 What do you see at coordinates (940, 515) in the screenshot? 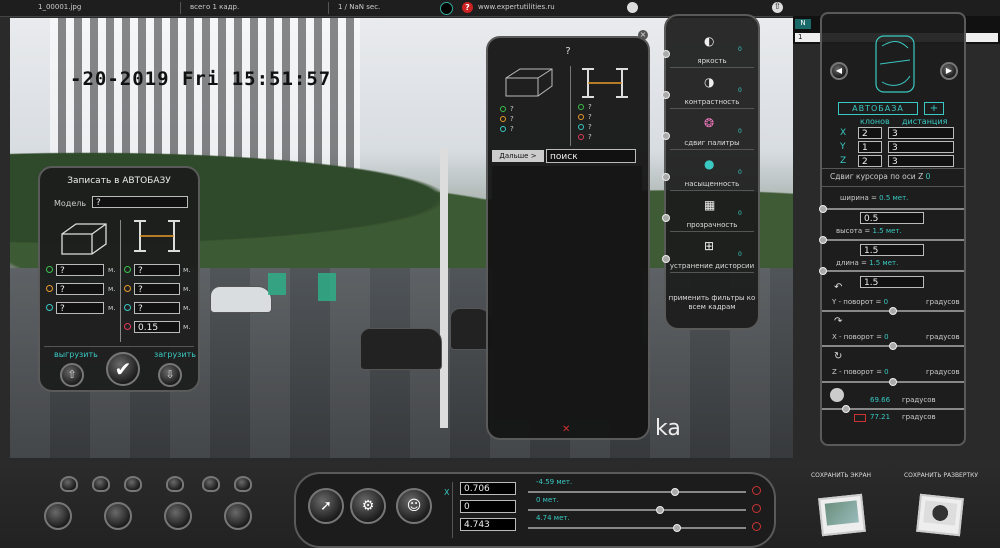
I see `save-sweep-button` at bounding box center [940, 515].